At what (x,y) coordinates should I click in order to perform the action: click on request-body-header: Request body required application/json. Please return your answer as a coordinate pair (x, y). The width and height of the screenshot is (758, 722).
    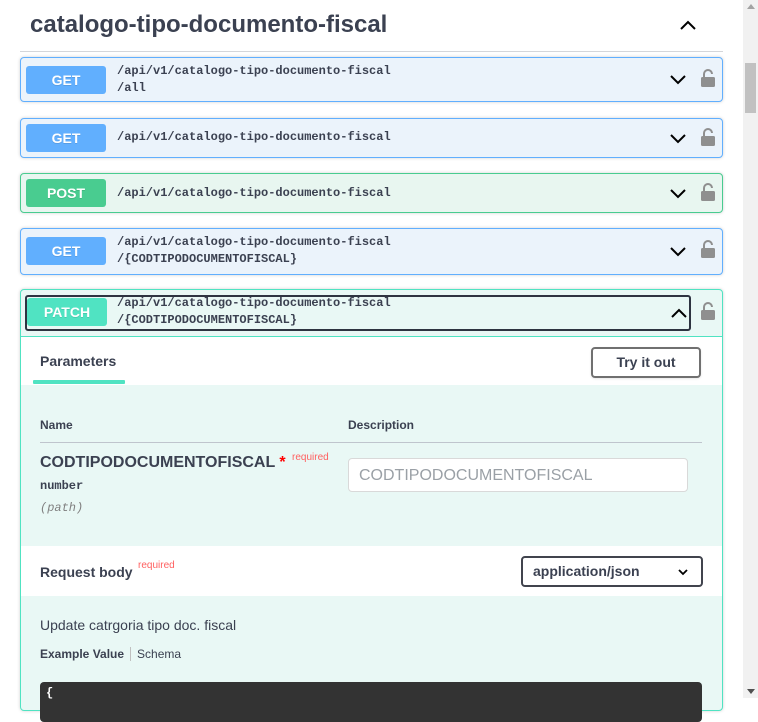
    Looking at the image, I should click on (371, 571).